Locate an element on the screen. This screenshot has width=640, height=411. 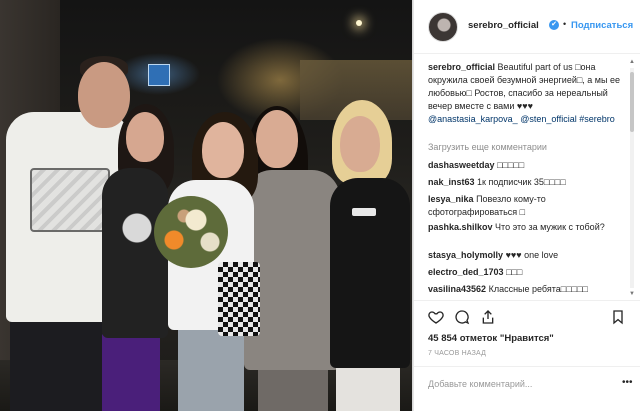
more-options-icon: ••• is located at coordinates (627, 382).